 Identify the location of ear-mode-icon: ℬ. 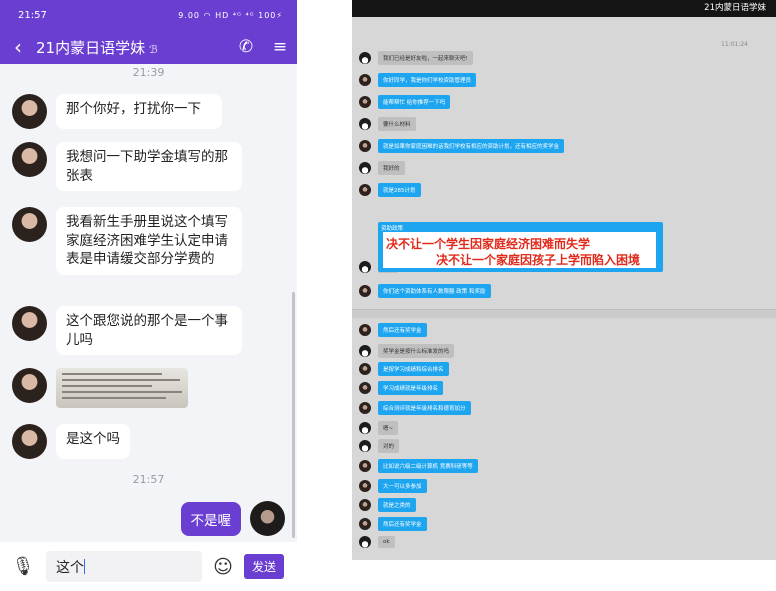
(153, 49).